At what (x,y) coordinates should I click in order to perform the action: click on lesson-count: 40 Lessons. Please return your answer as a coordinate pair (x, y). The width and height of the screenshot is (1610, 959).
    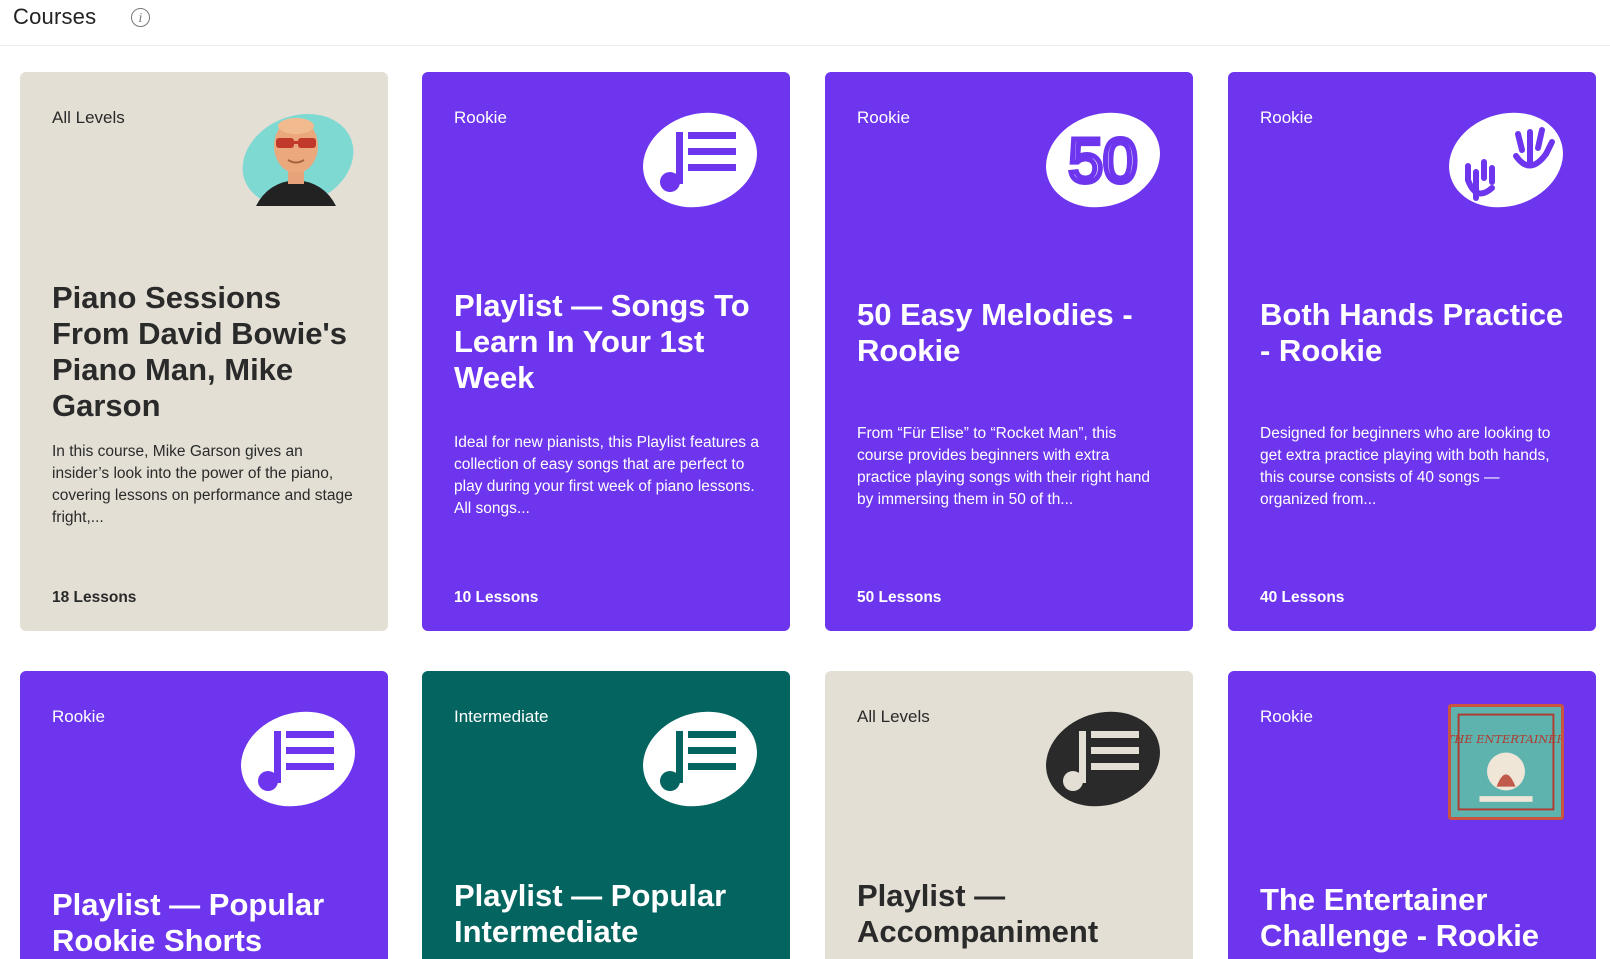
    Looking at the image, I should click on (1302, 597).